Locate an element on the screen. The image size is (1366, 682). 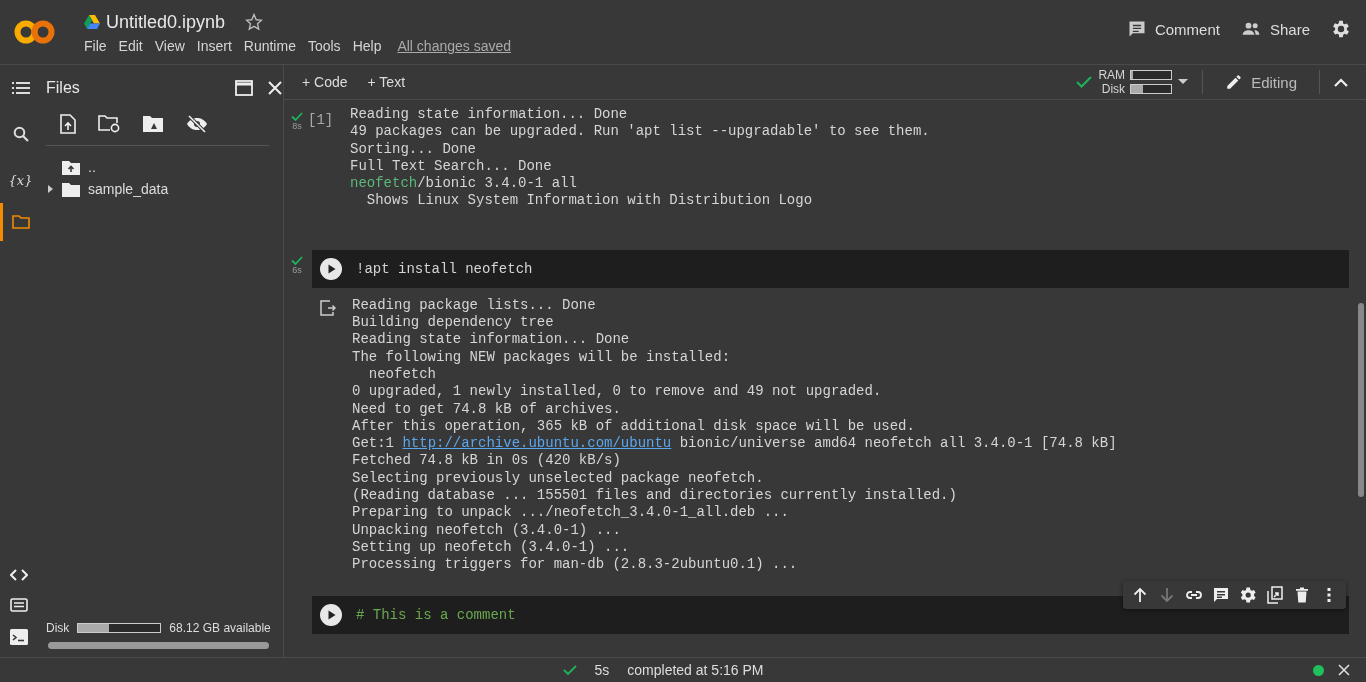
pencil-icon is located at coordinates (1234, 82).